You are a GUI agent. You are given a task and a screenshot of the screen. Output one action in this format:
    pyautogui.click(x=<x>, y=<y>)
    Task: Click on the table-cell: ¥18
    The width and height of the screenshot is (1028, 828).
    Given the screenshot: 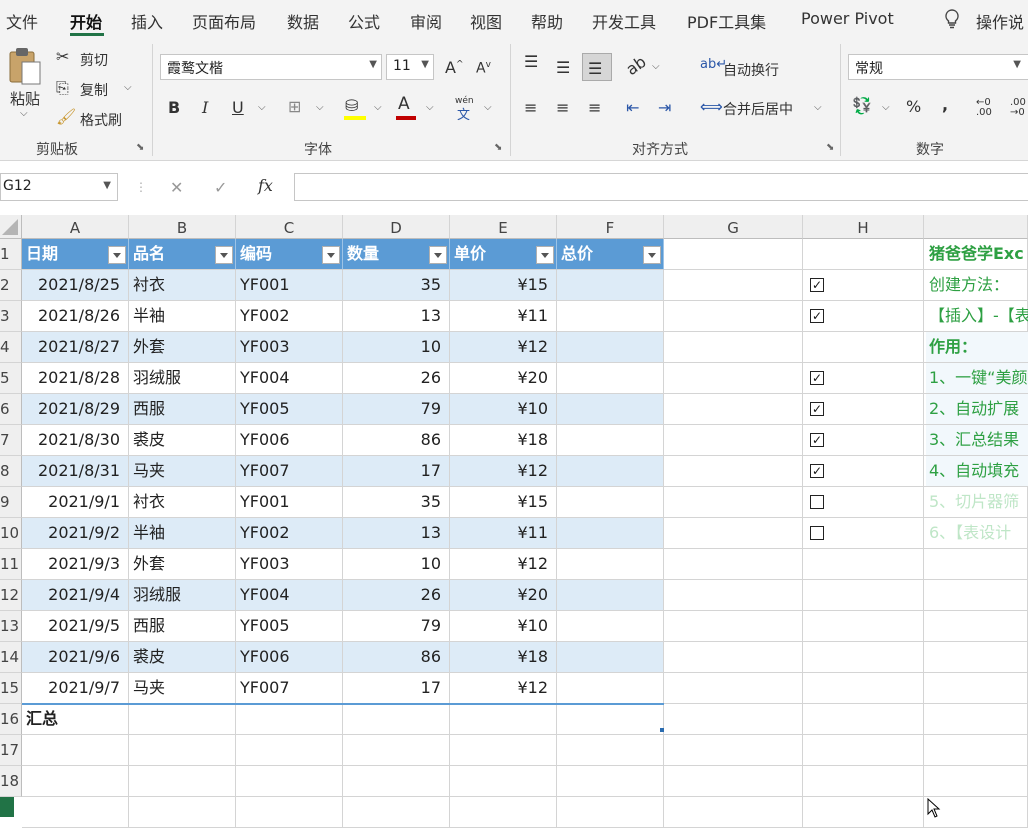 What is the action you would take?
    pyautogui.click(x=503, y=657)
    